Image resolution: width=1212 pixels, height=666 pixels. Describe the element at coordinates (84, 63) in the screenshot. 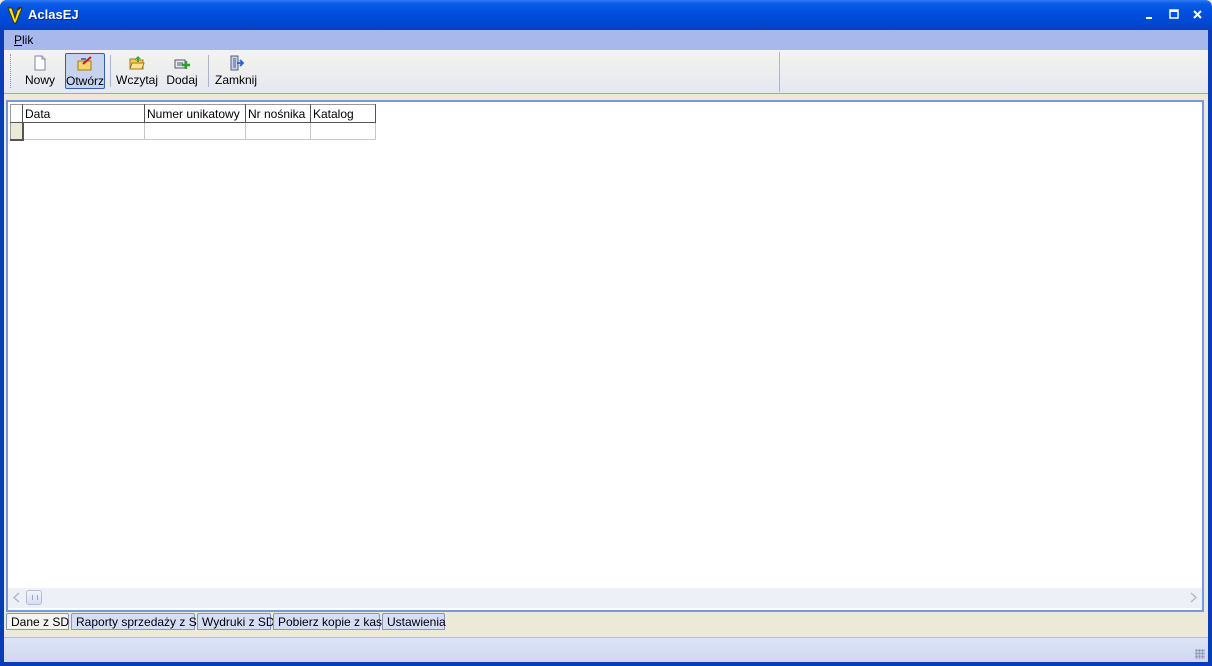

I see `open-icon` at that location.